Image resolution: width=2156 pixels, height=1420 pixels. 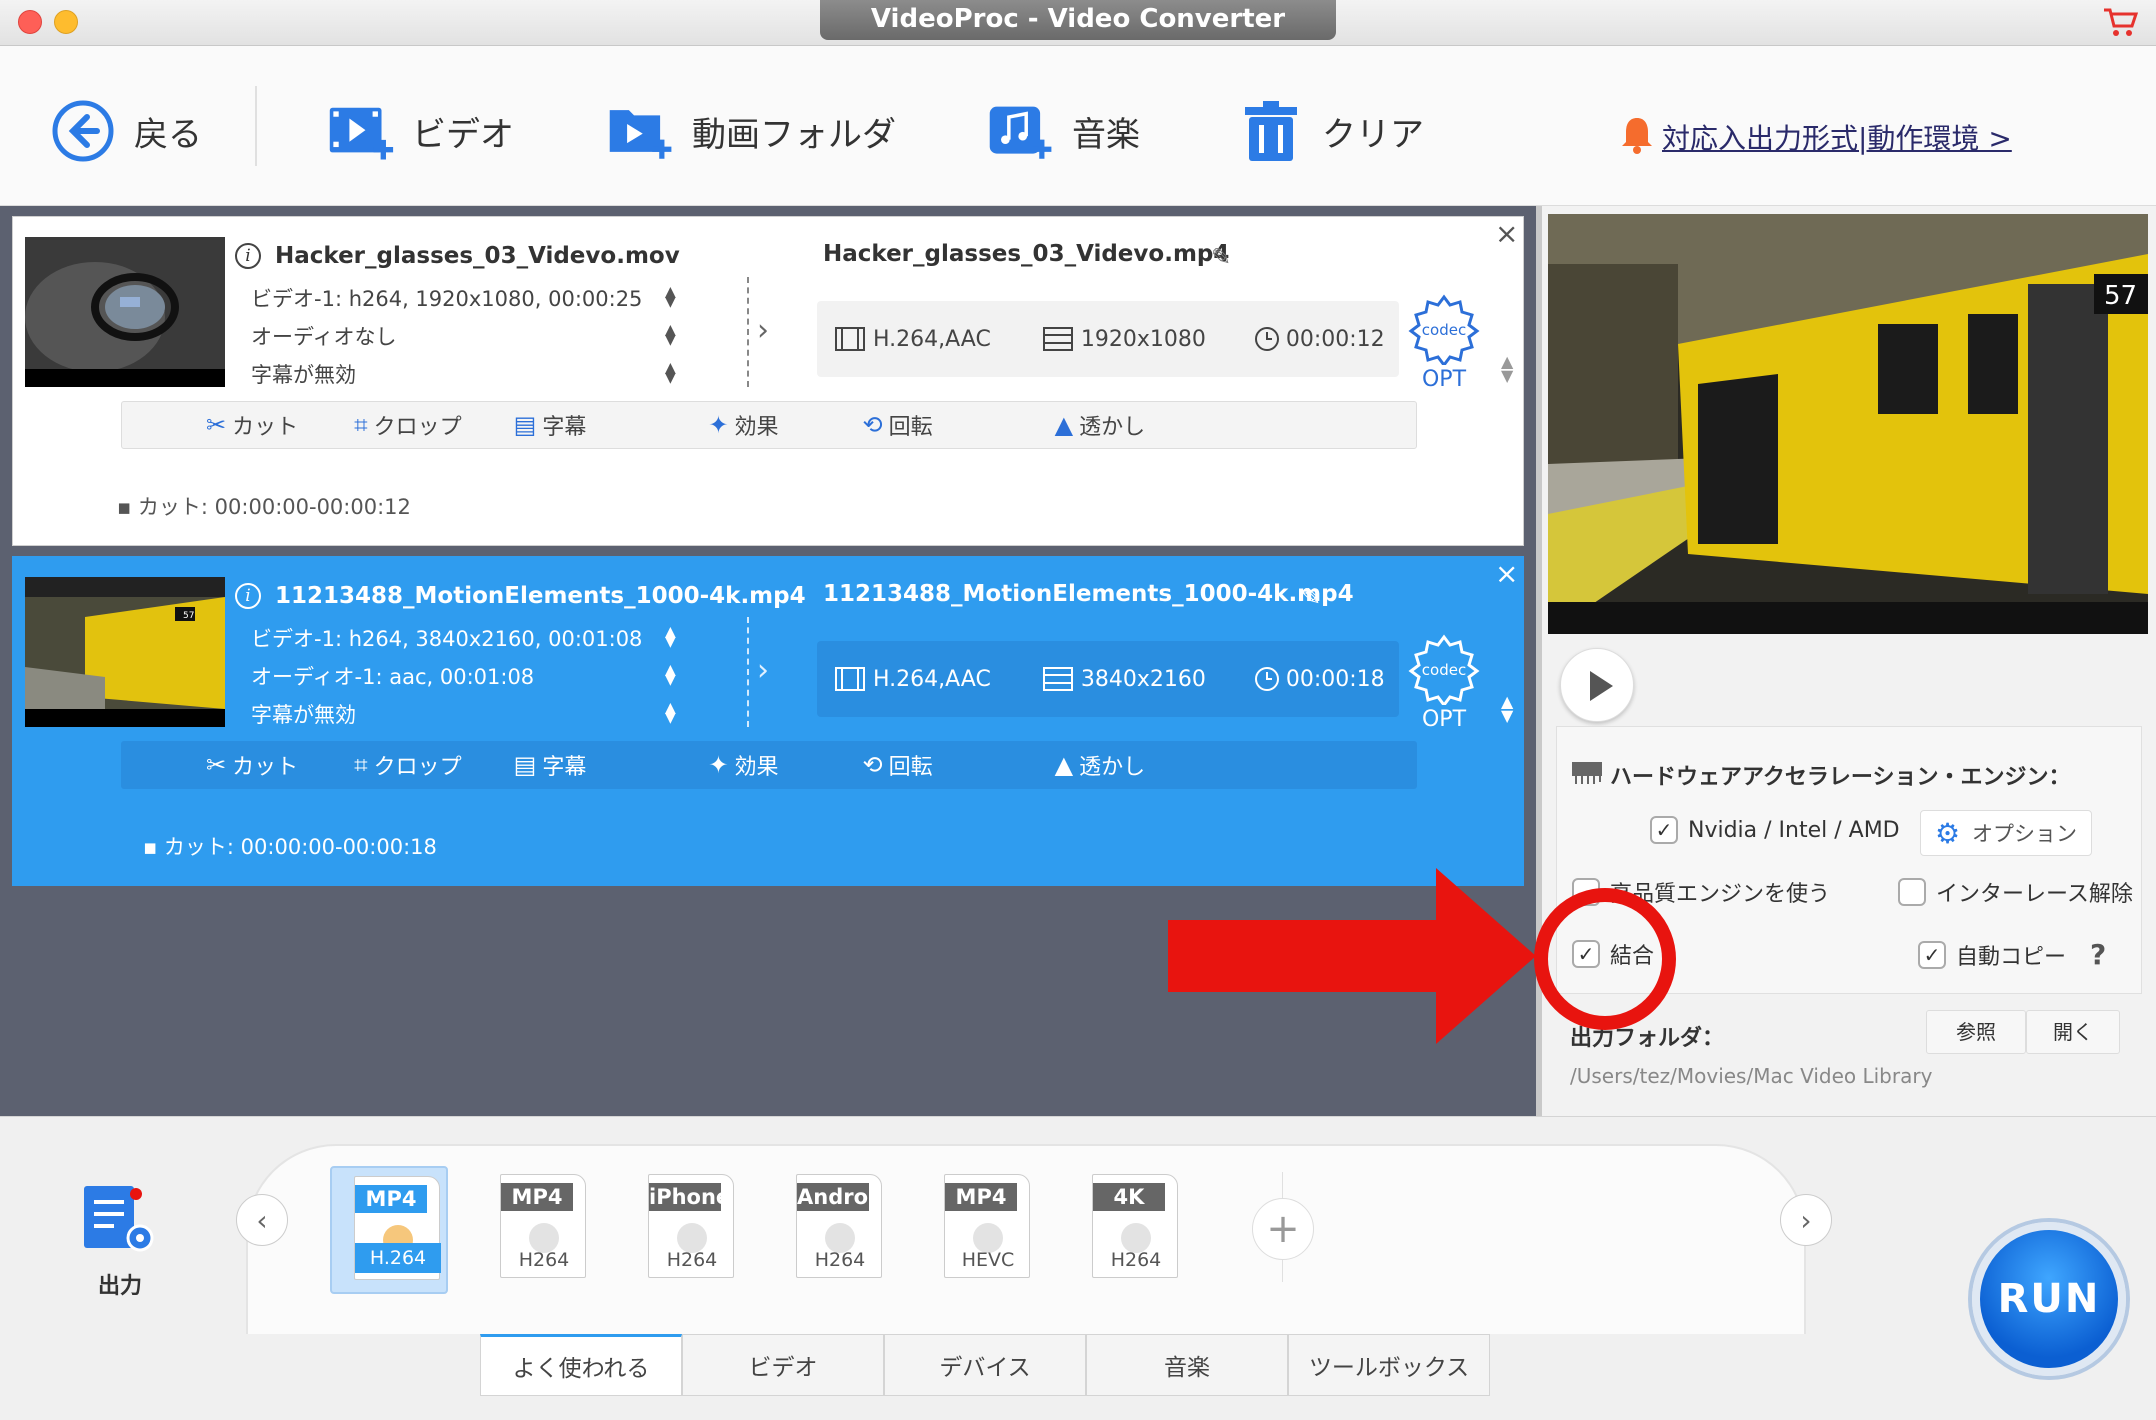 What do you see at coordinates (361, 425) in the screenshot?
I see `crop-icon: ⌗` at bounding box center [361, 425].